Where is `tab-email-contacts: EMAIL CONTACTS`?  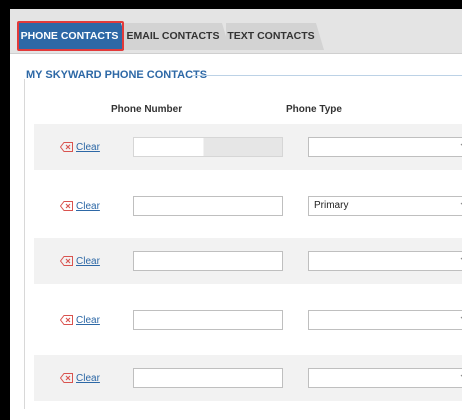
tab-email-contacts: EMAIL CONTACTS is located at coordinates (177, 36).